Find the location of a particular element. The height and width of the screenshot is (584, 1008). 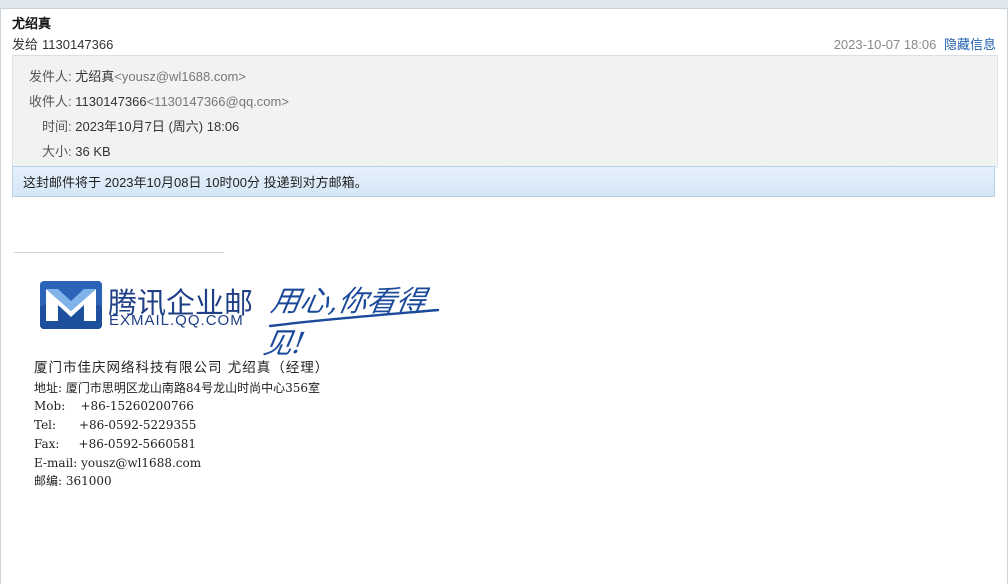

mail-date-area: 2023-10-07 18:06 隐藏信息 is located at coordinates (915, 43).